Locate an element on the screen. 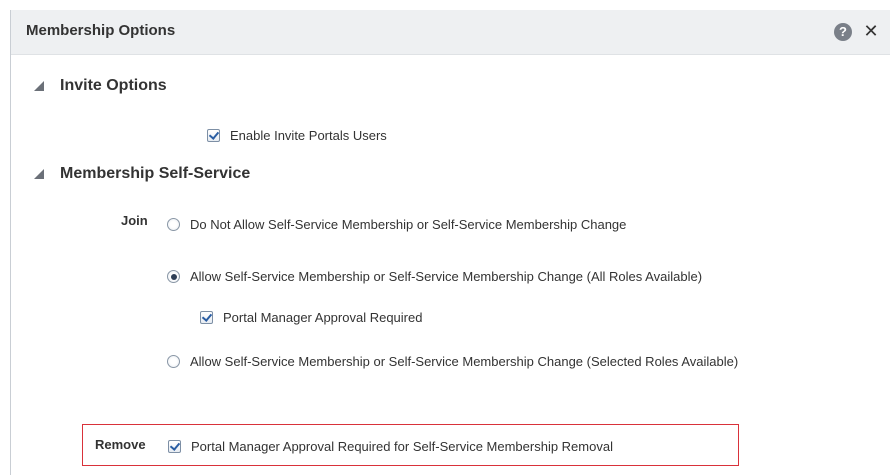  enable-invite-checkbox is located at coordinates (213, 135).